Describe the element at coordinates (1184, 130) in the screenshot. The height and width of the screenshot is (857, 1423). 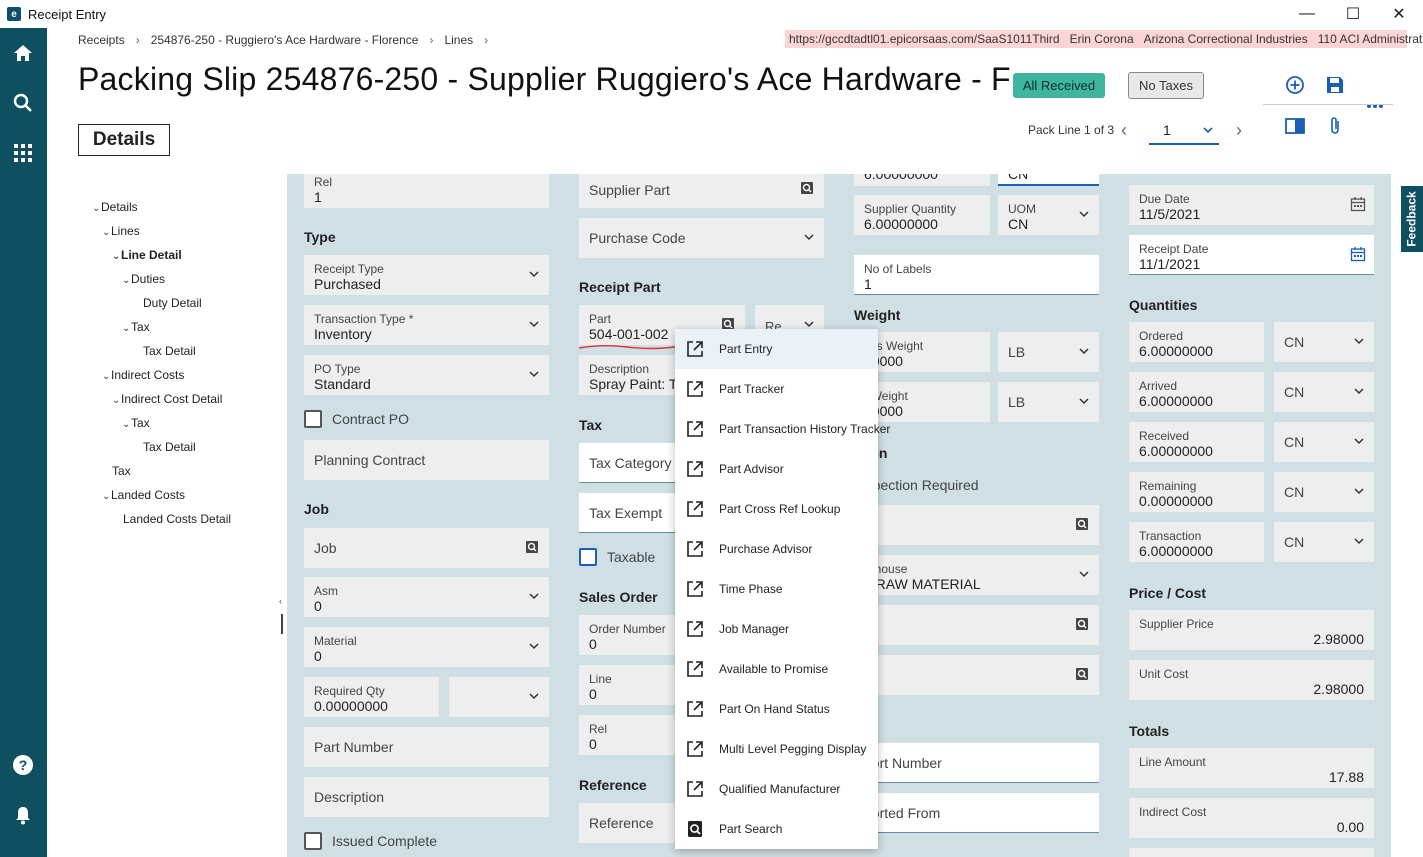
I see `pack-line-select: 1` at that location.